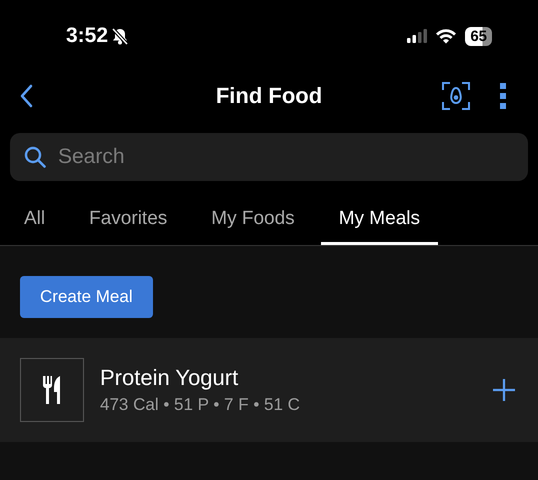 This screenshot has height=480, width=538. Describe the element at coordinates (417, 36) in the screenshot. I see `signal-icon` at that location.